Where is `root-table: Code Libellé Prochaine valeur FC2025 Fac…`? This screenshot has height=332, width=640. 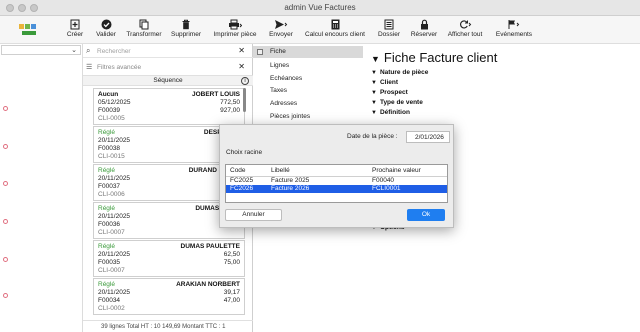
root-table: Code Libellé Prochaine valeur FC2025 Fac… is located at coordinates (336, 183).